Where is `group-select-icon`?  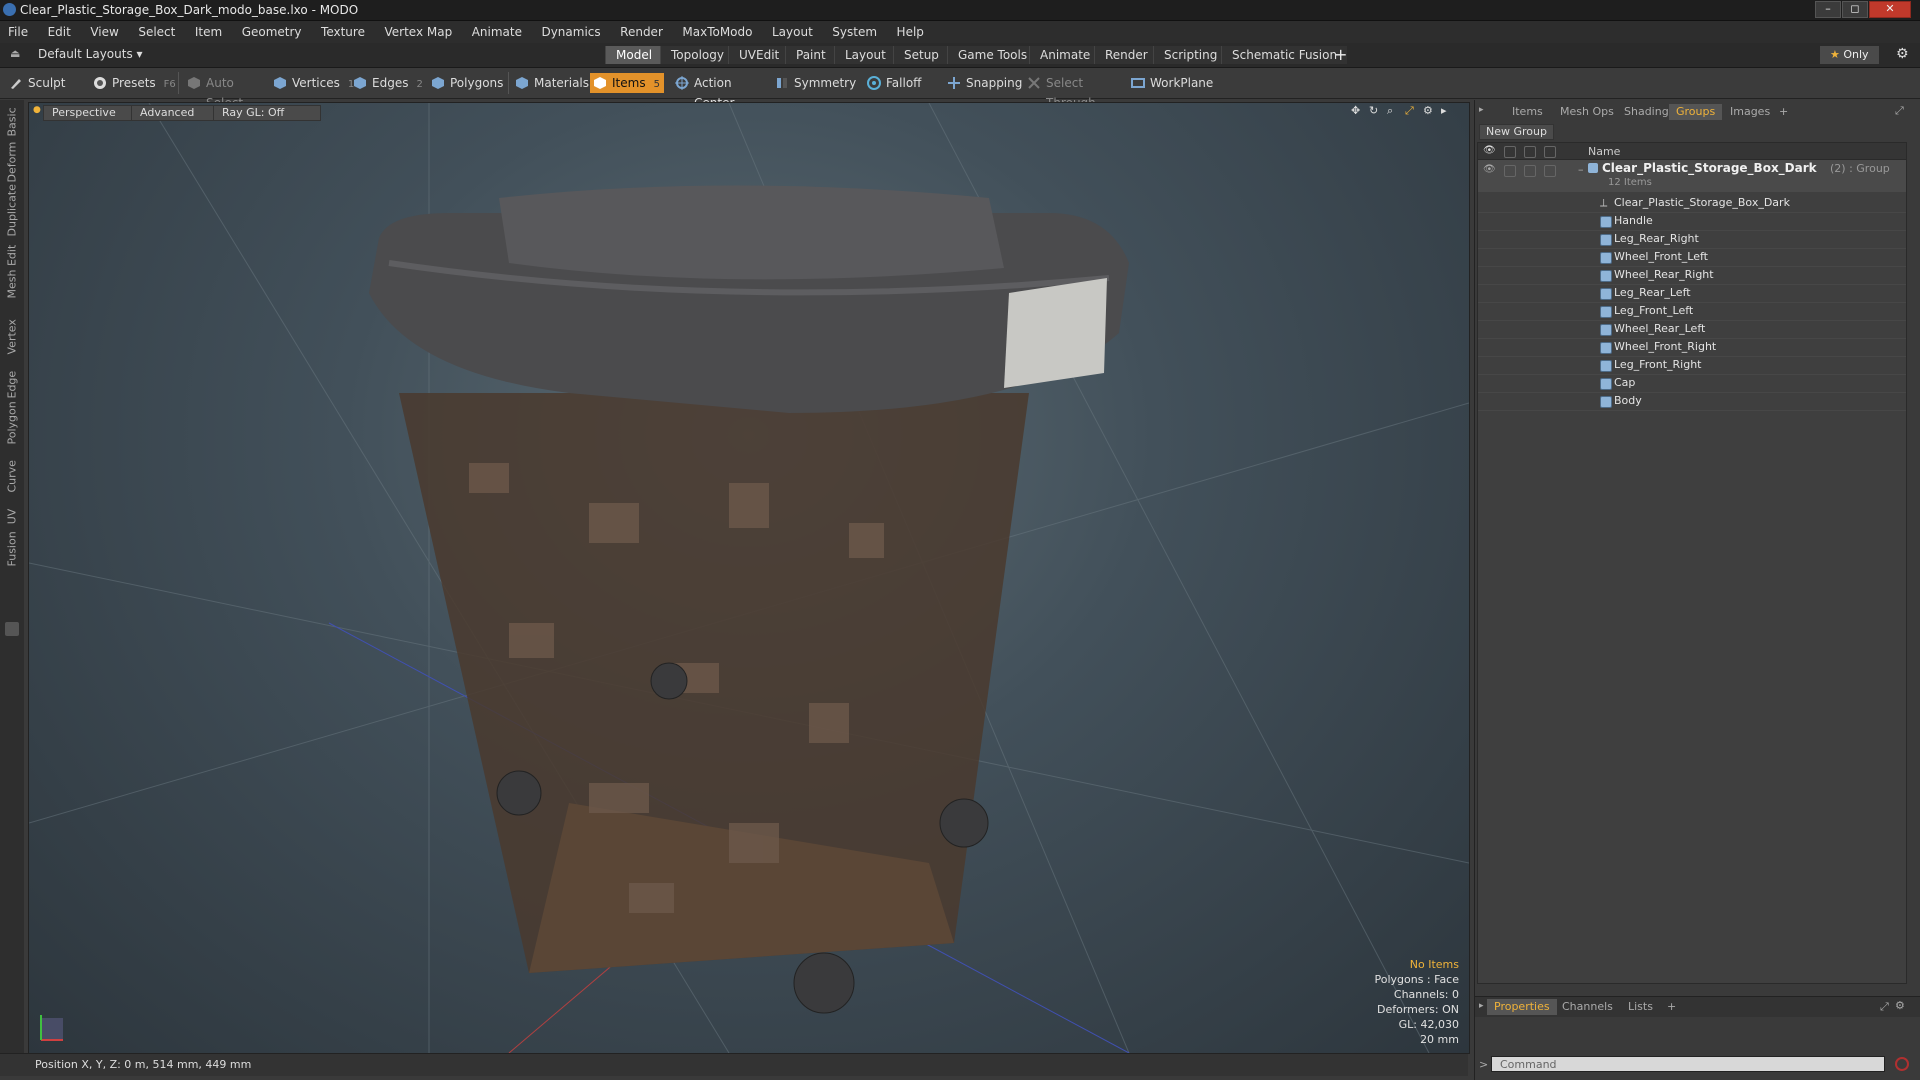 group-select-icon is located at coordinates (1550, 171).